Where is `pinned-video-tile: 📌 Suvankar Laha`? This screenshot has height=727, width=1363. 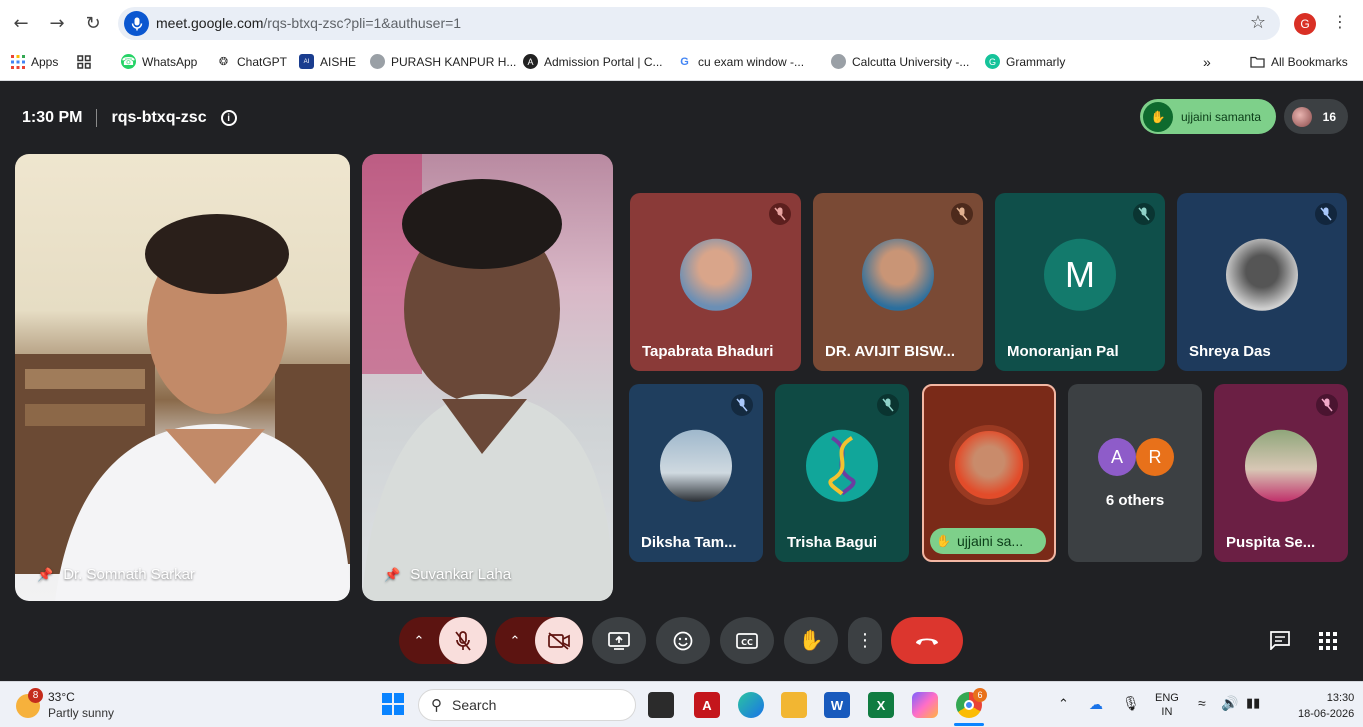
pinned-video-tile: 📌 Suvankar Laha is located at coordinates (487, 377).